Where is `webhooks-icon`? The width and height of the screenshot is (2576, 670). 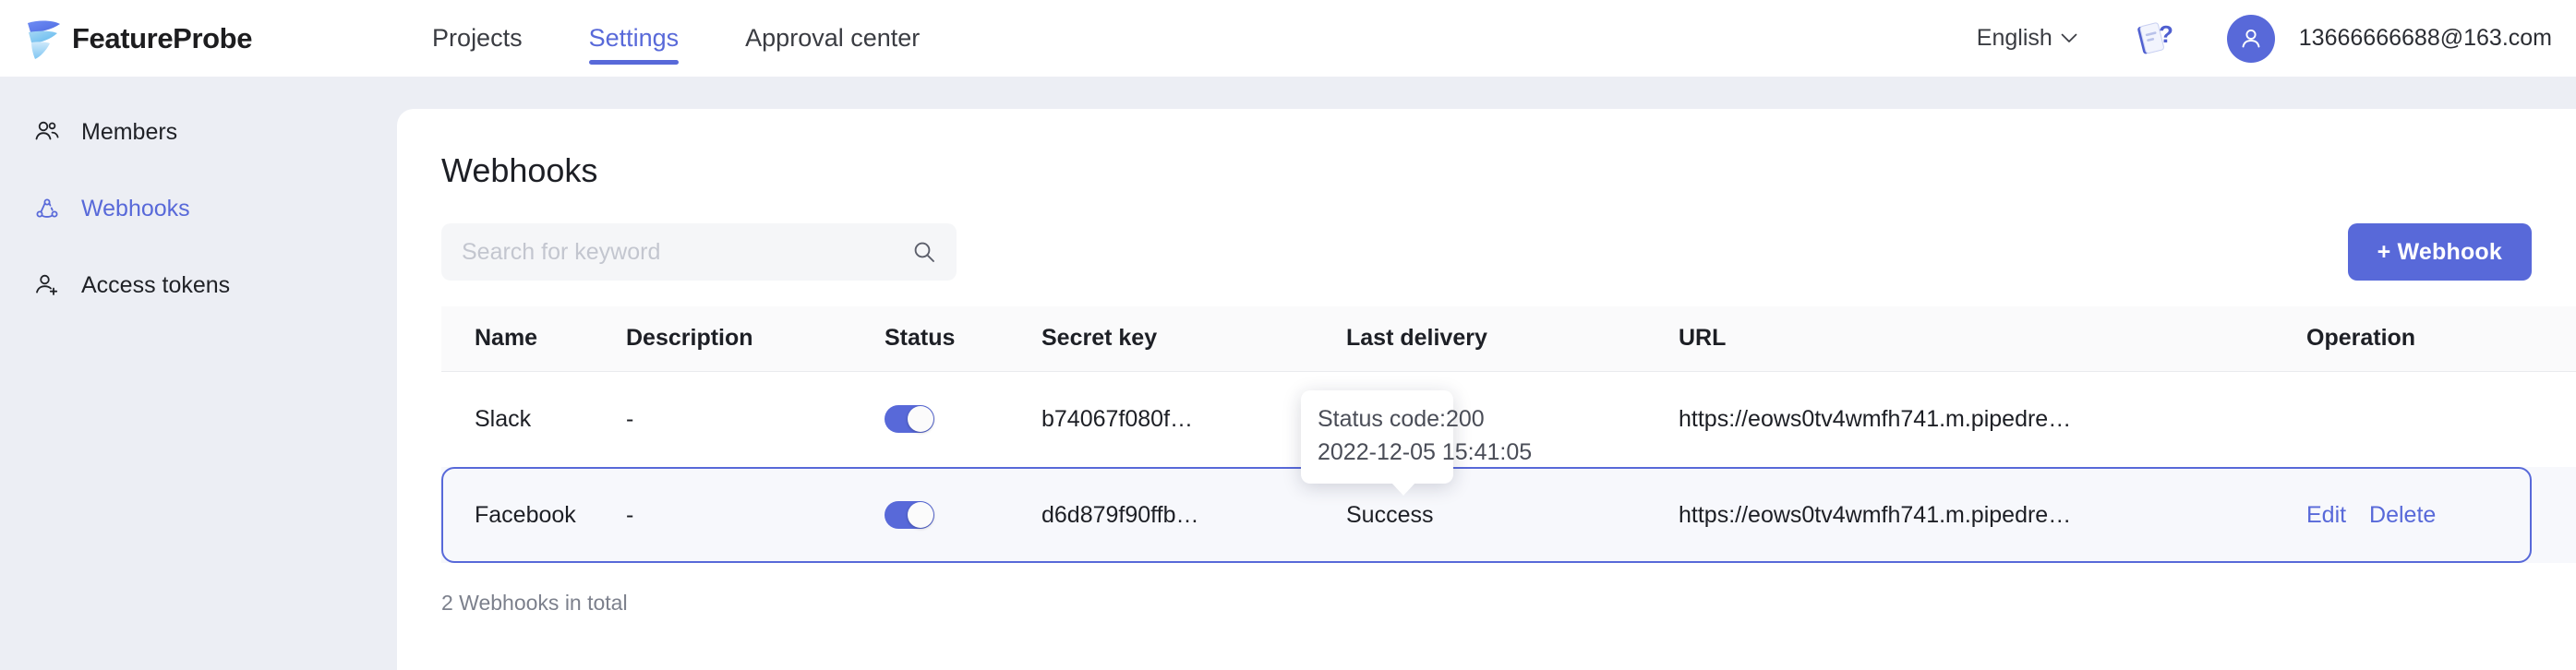
webhooks-icon is located at coordinates (47, 208).